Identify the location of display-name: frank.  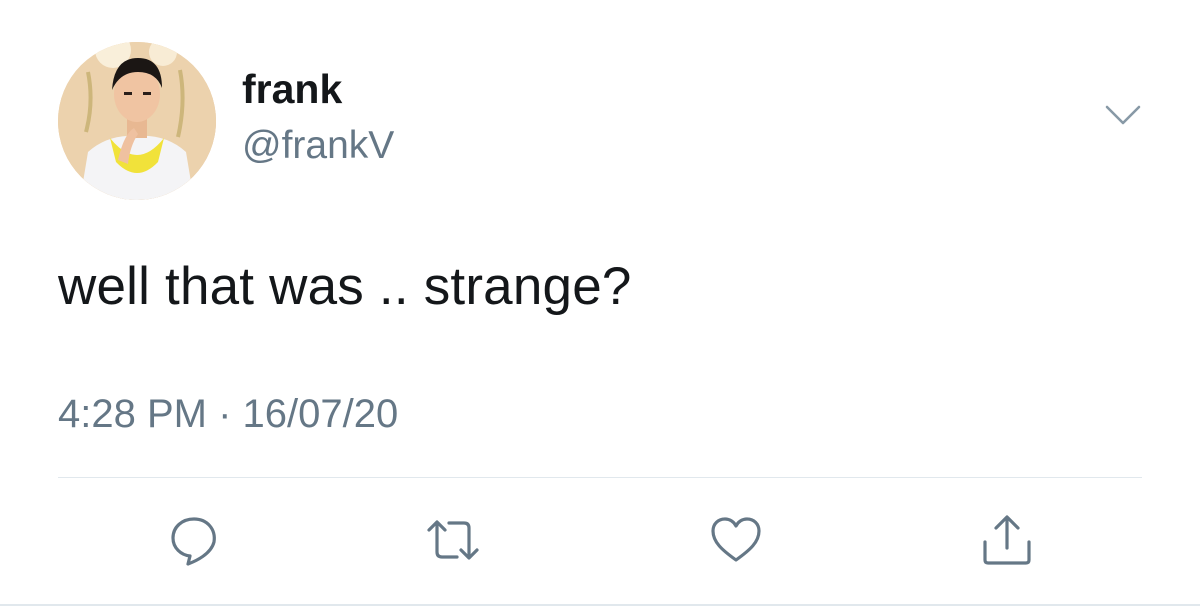
(292, 89).